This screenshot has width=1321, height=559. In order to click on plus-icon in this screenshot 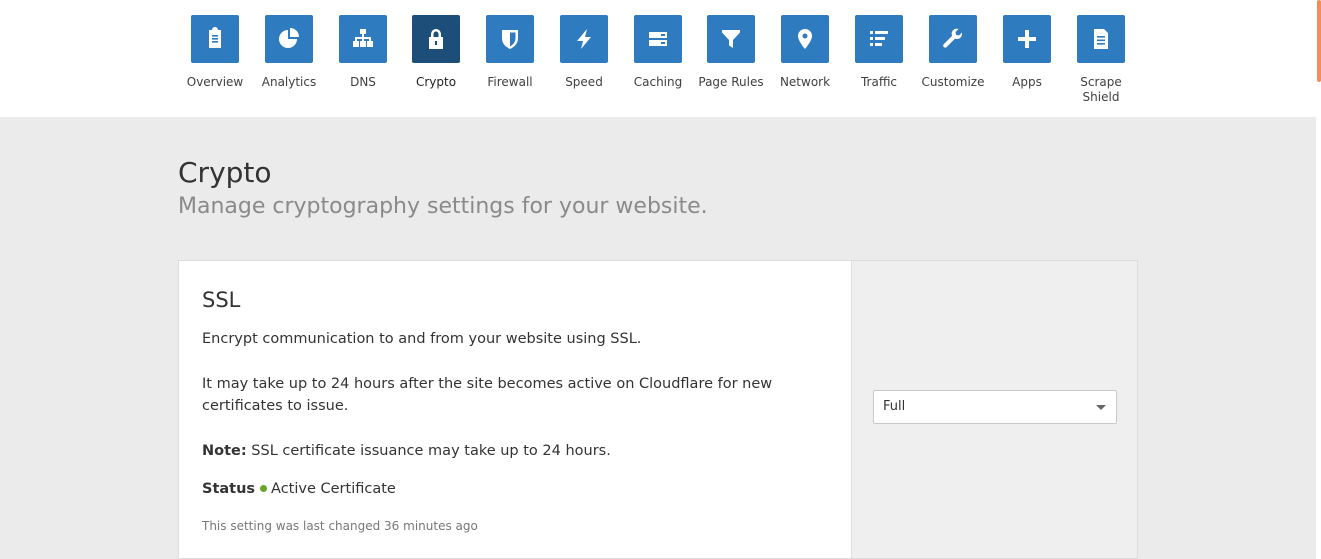, I will do `click(1027, 39)`.